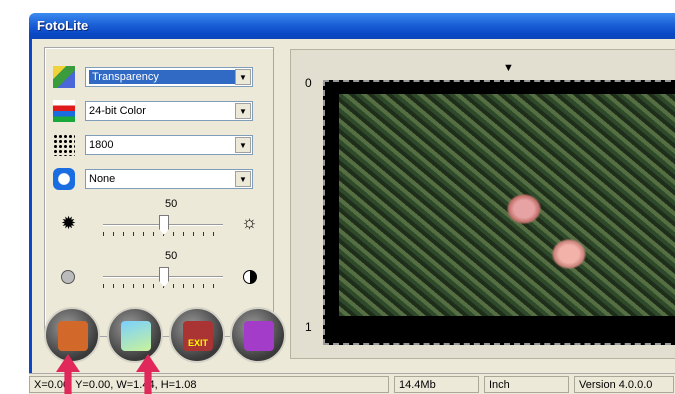 The image size is (675, 394). I want to click on lens-filter-icon, so click(64, 179).